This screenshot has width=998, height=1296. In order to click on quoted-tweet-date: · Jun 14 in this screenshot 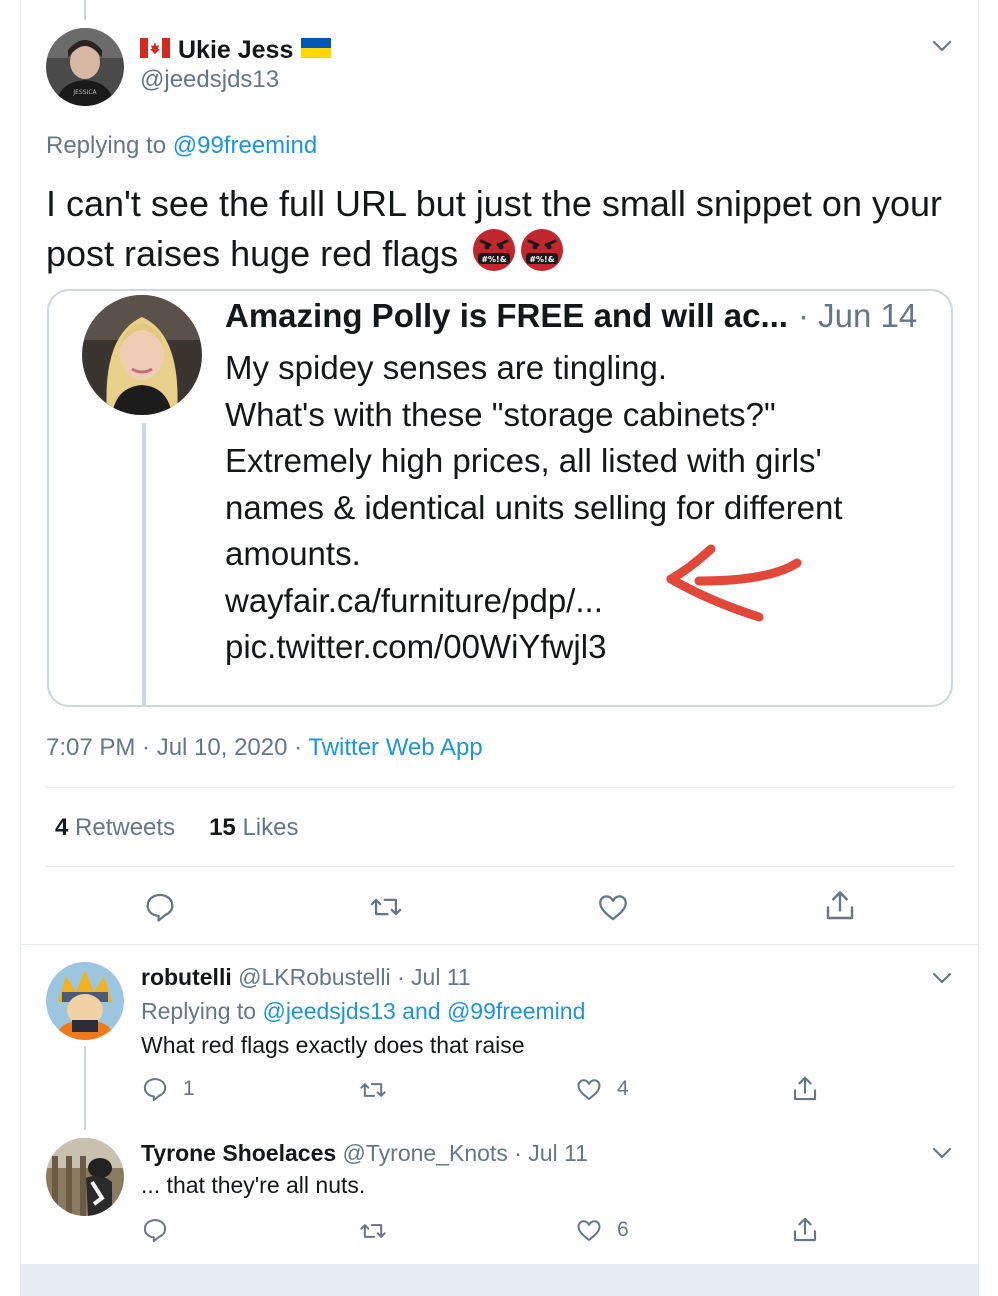, I will do `click(857, 316)`.